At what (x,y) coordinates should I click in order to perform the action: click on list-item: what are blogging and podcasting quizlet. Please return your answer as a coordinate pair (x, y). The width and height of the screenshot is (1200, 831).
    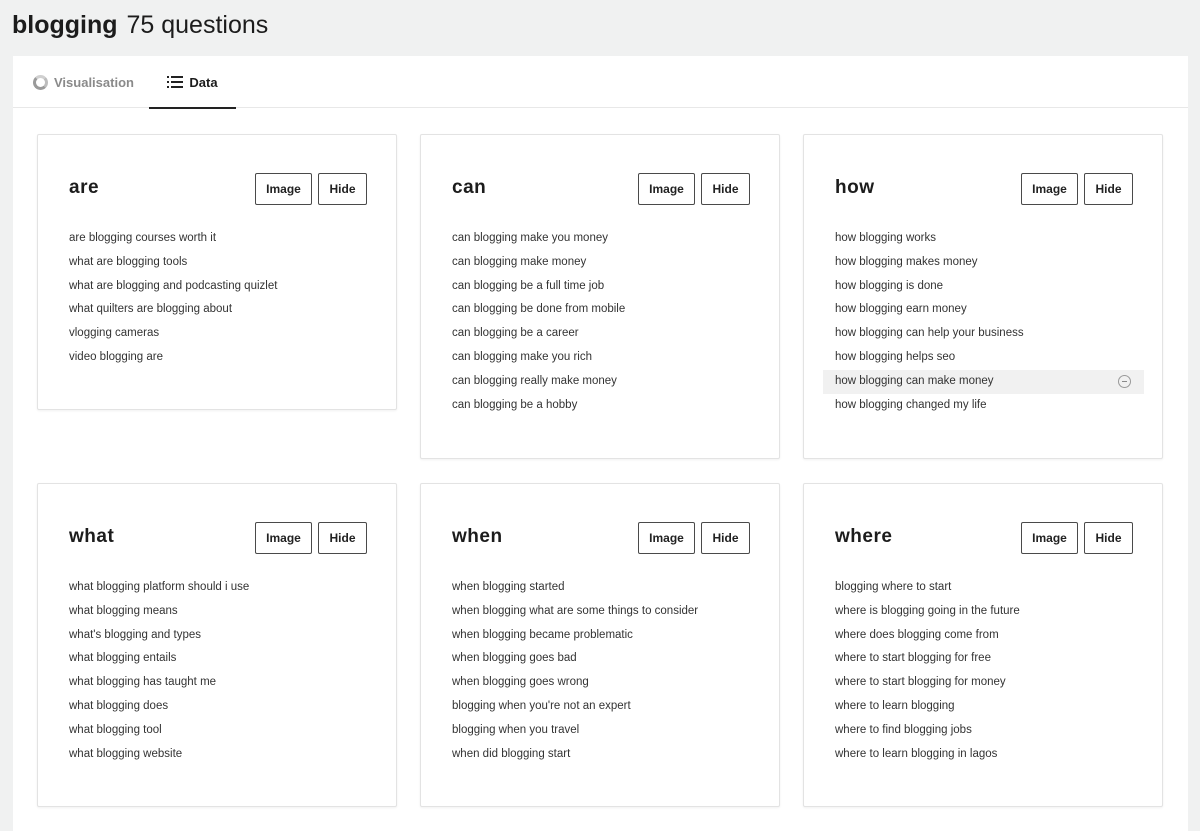
    Looking at the image, I should click on (223, 287).